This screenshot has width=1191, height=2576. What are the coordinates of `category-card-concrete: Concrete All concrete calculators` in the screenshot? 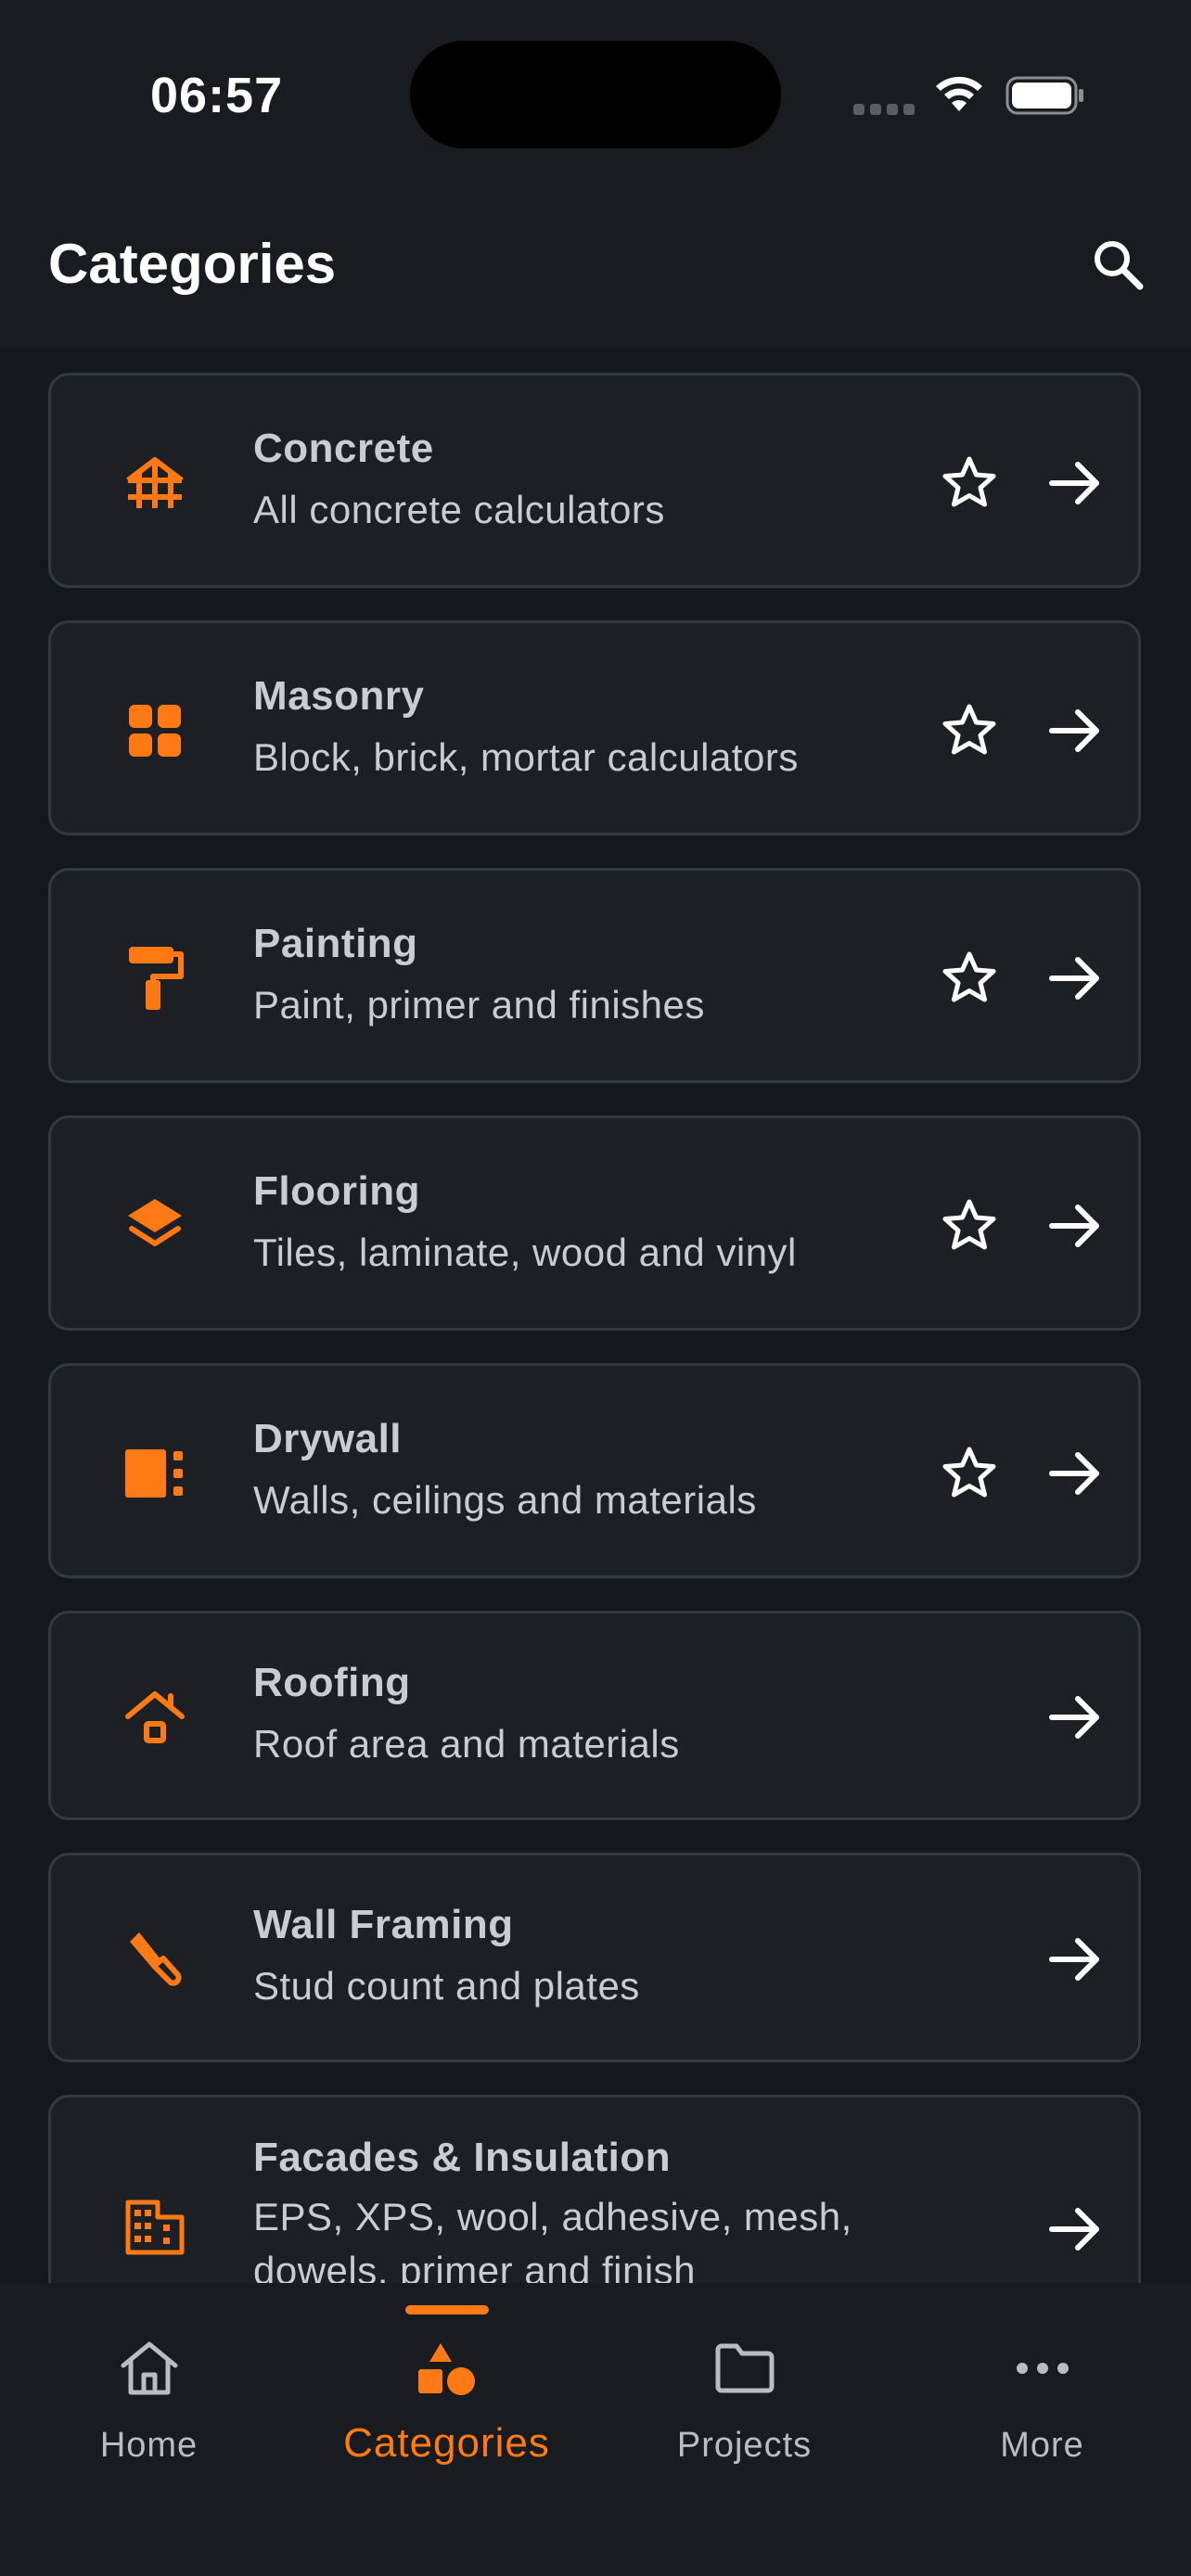 It's located at (594, 481).